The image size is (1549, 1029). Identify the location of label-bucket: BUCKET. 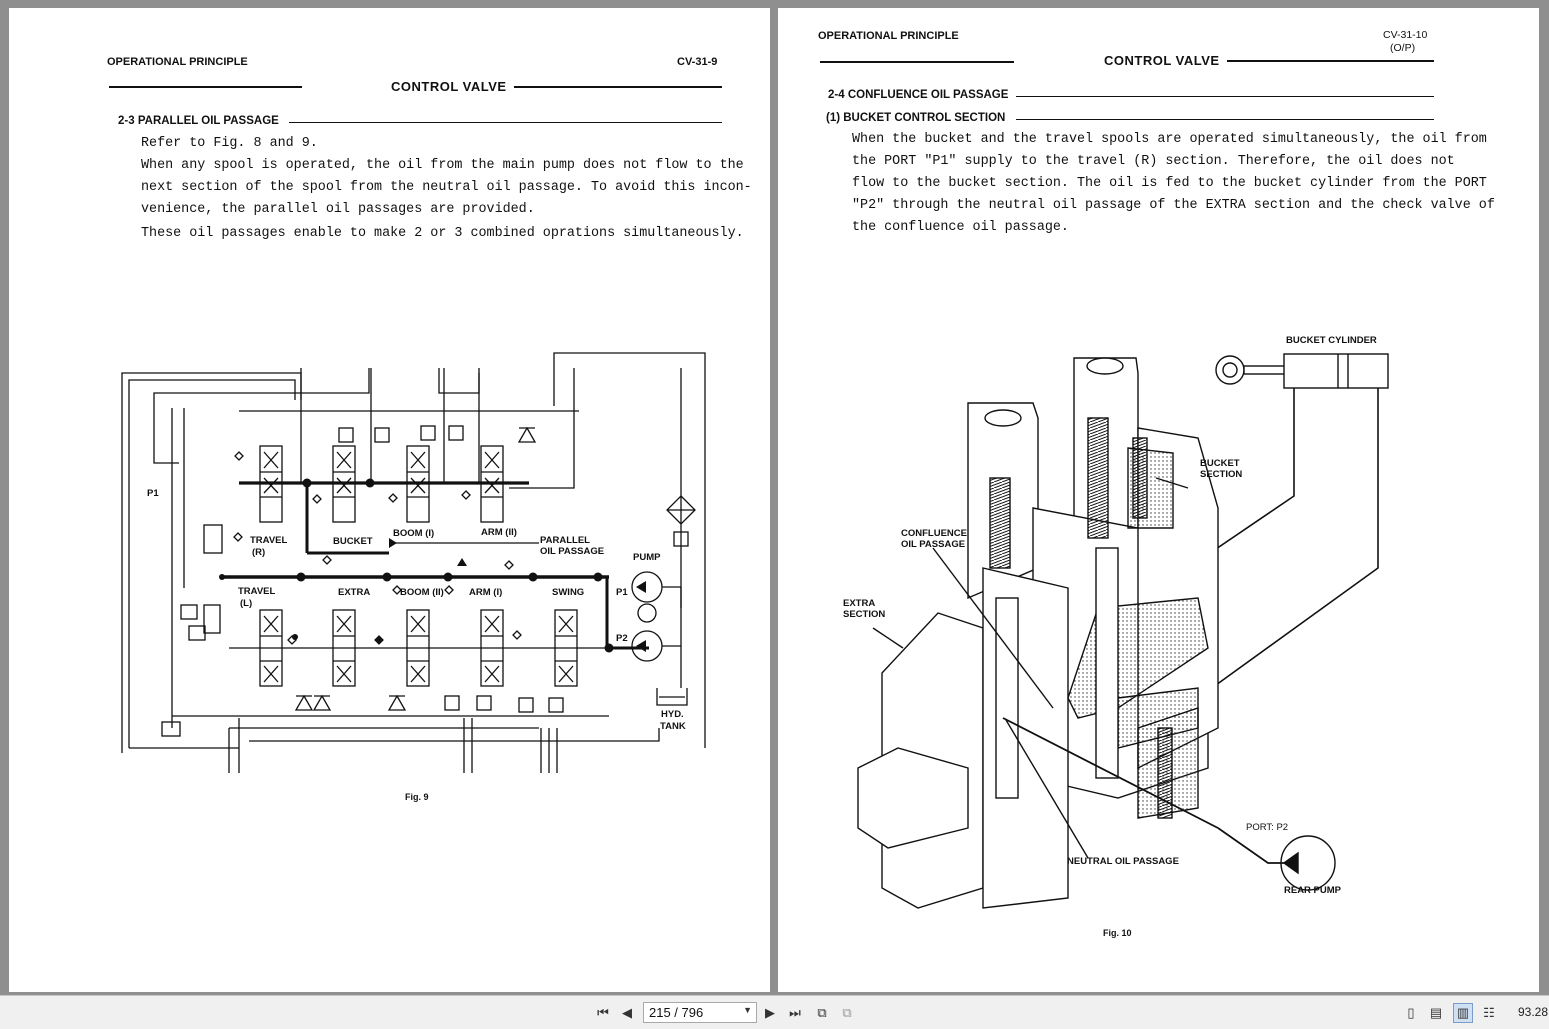
(353, 541).